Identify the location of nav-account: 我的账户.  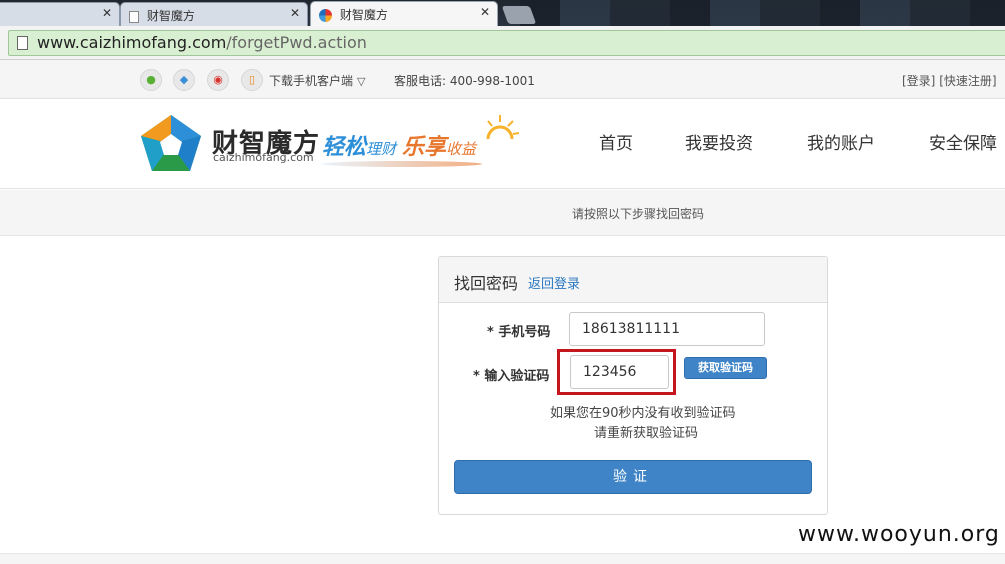
(841, 141).